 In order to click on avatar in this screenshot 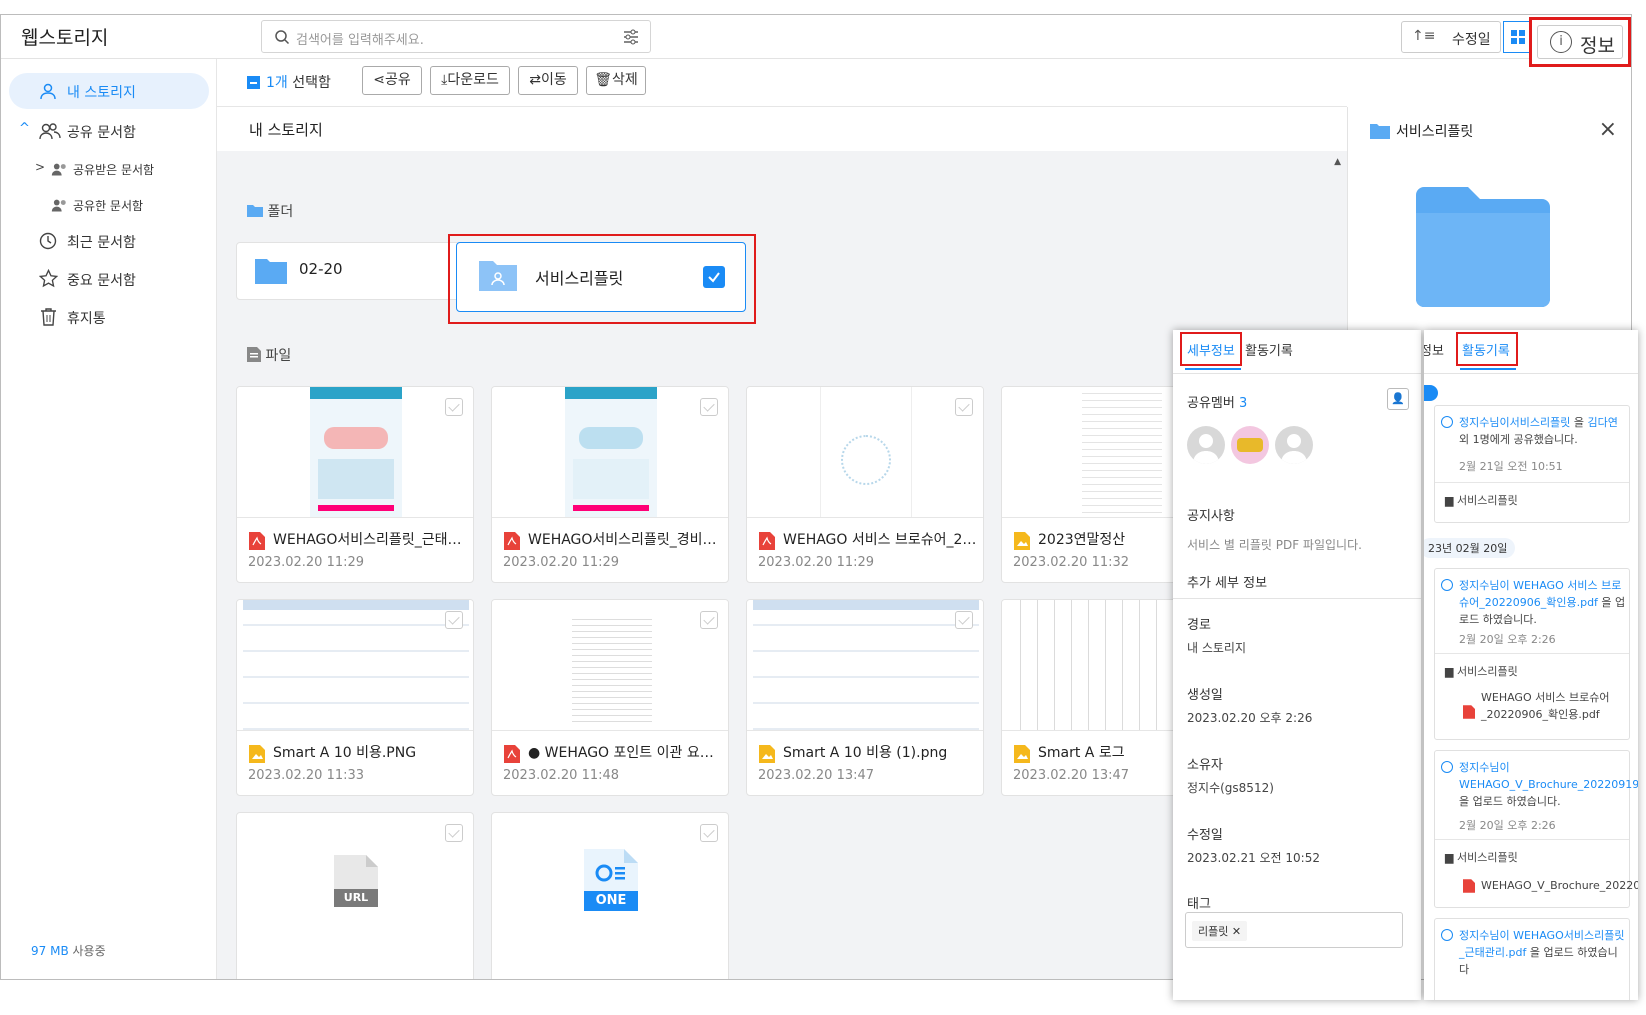, I will do `click(1294, 445)`.